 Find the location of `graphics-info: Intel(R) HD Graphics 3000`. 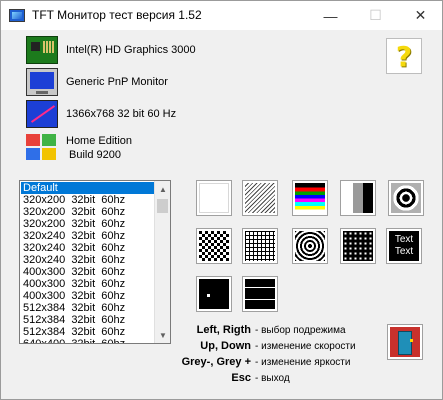

graphics-info: Intel(R) HD Graphics 3000 is located at coordinates (111, 50).